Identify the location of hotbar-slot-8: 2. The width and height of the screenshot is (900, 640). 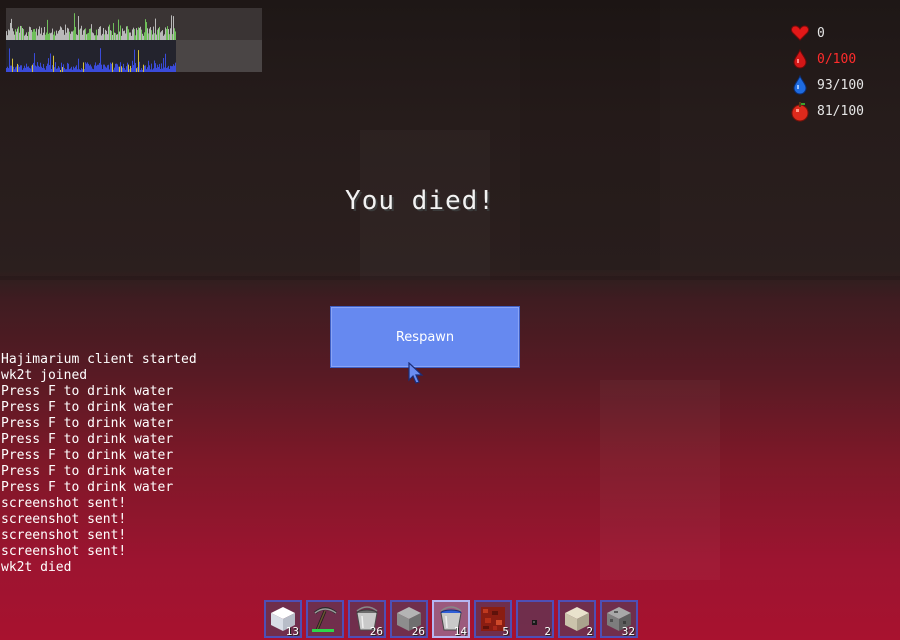
(577, 619).